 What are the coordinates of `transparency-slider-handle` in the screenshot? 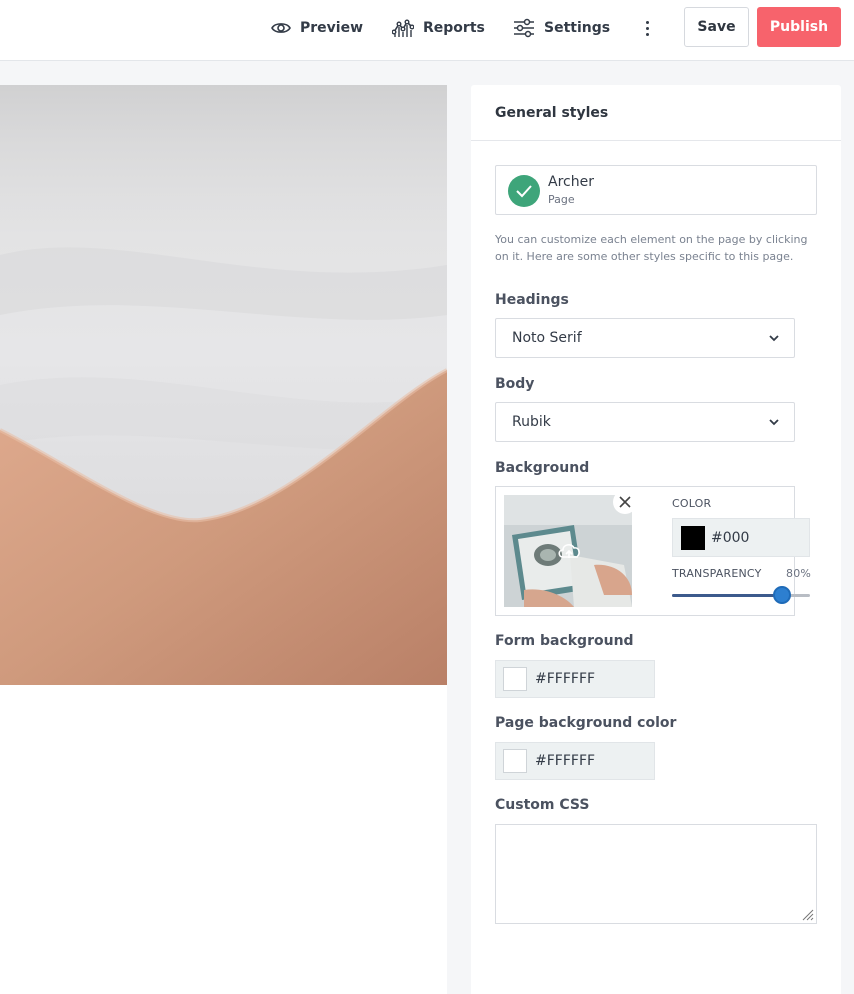 It's located at (782, 595).